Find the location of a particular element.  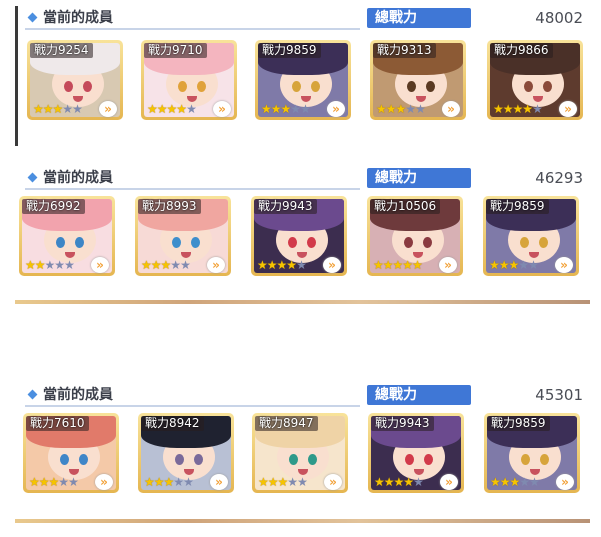

member-card-3: 戰力9943 ★★★★★ » is located at coordinates (299, 236).